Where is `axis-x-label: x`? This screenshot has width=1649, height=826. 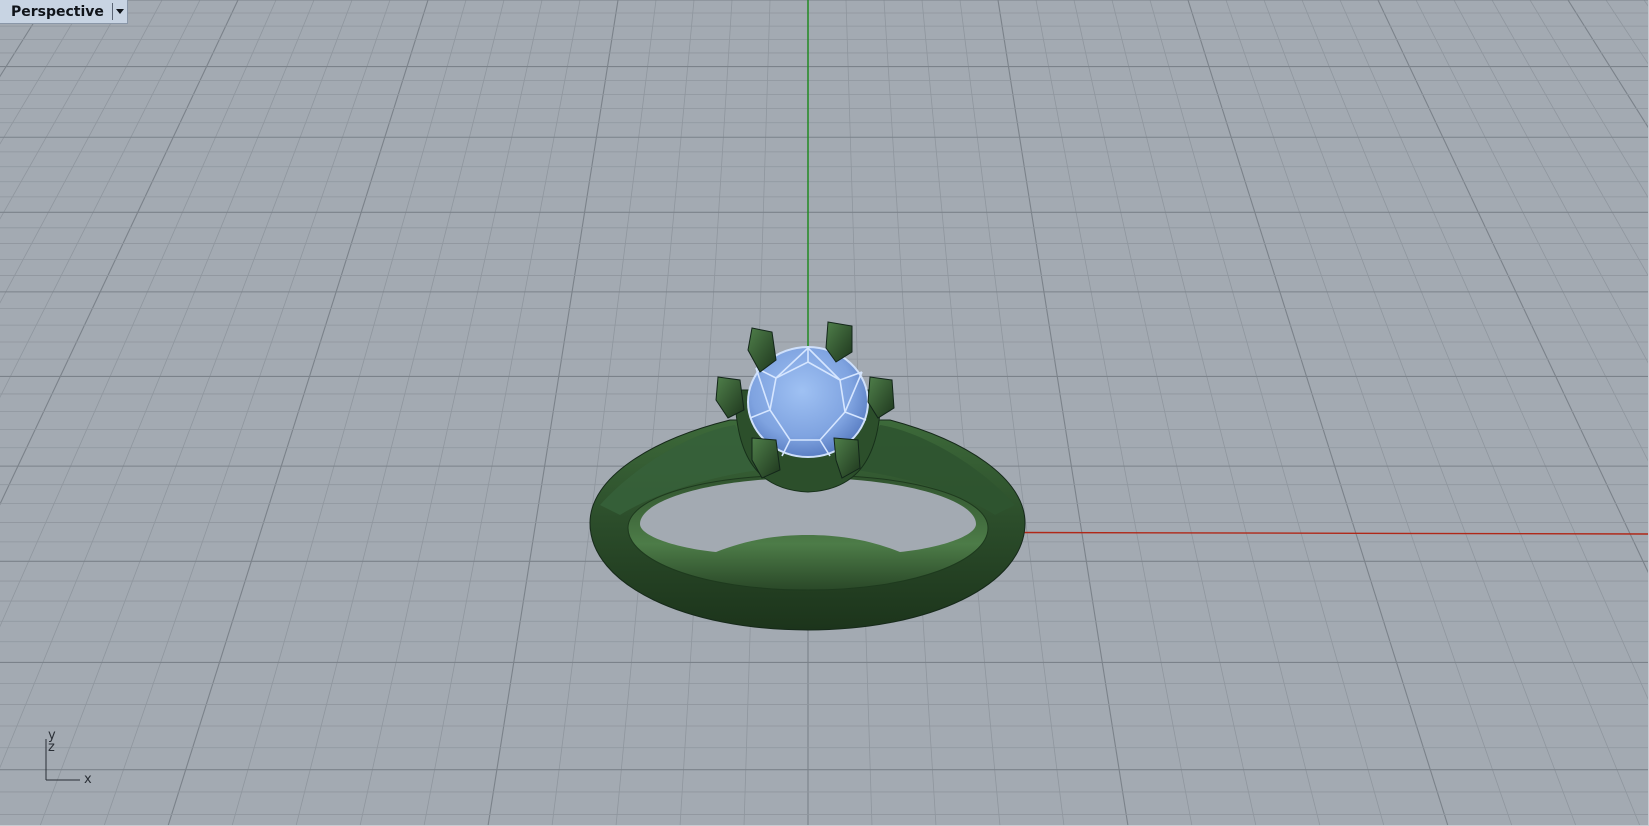
axis-x-label: x is located at coordinates (88, 779).